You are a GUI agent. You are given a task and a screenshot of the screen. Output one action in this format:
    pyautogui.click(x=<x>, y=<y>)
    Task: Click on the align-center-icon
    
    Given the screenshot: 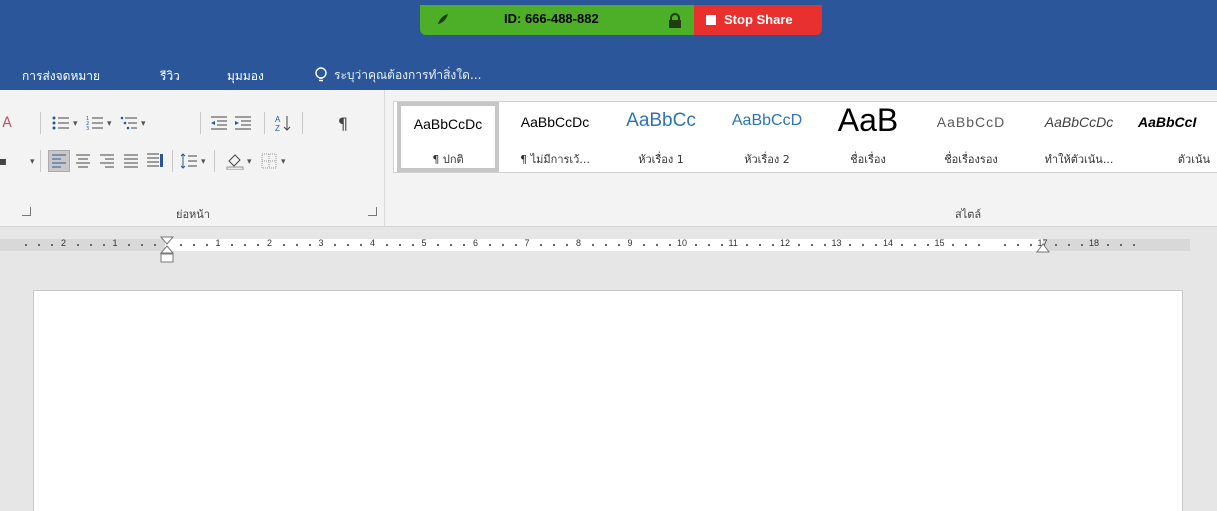 What is the action you would take?
    pyautogui.click(x=83, y=161)
    